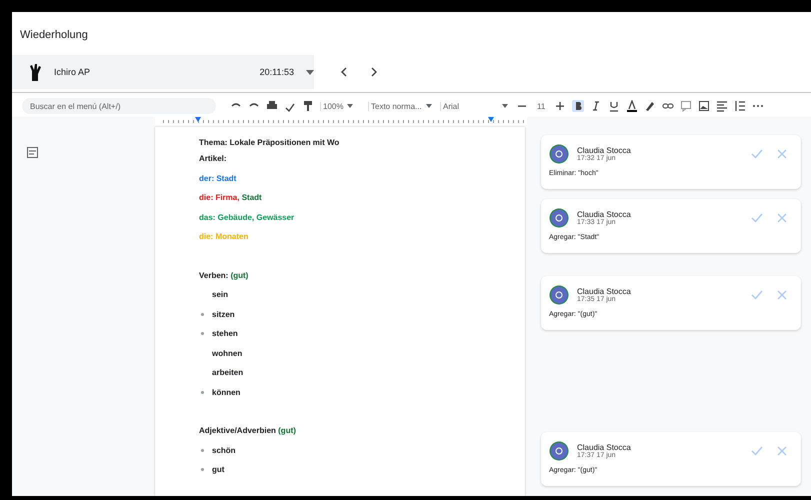 The height and width of the screenshot is (500, 811). I want to click on line-spacing-icon, so click(740, 106).